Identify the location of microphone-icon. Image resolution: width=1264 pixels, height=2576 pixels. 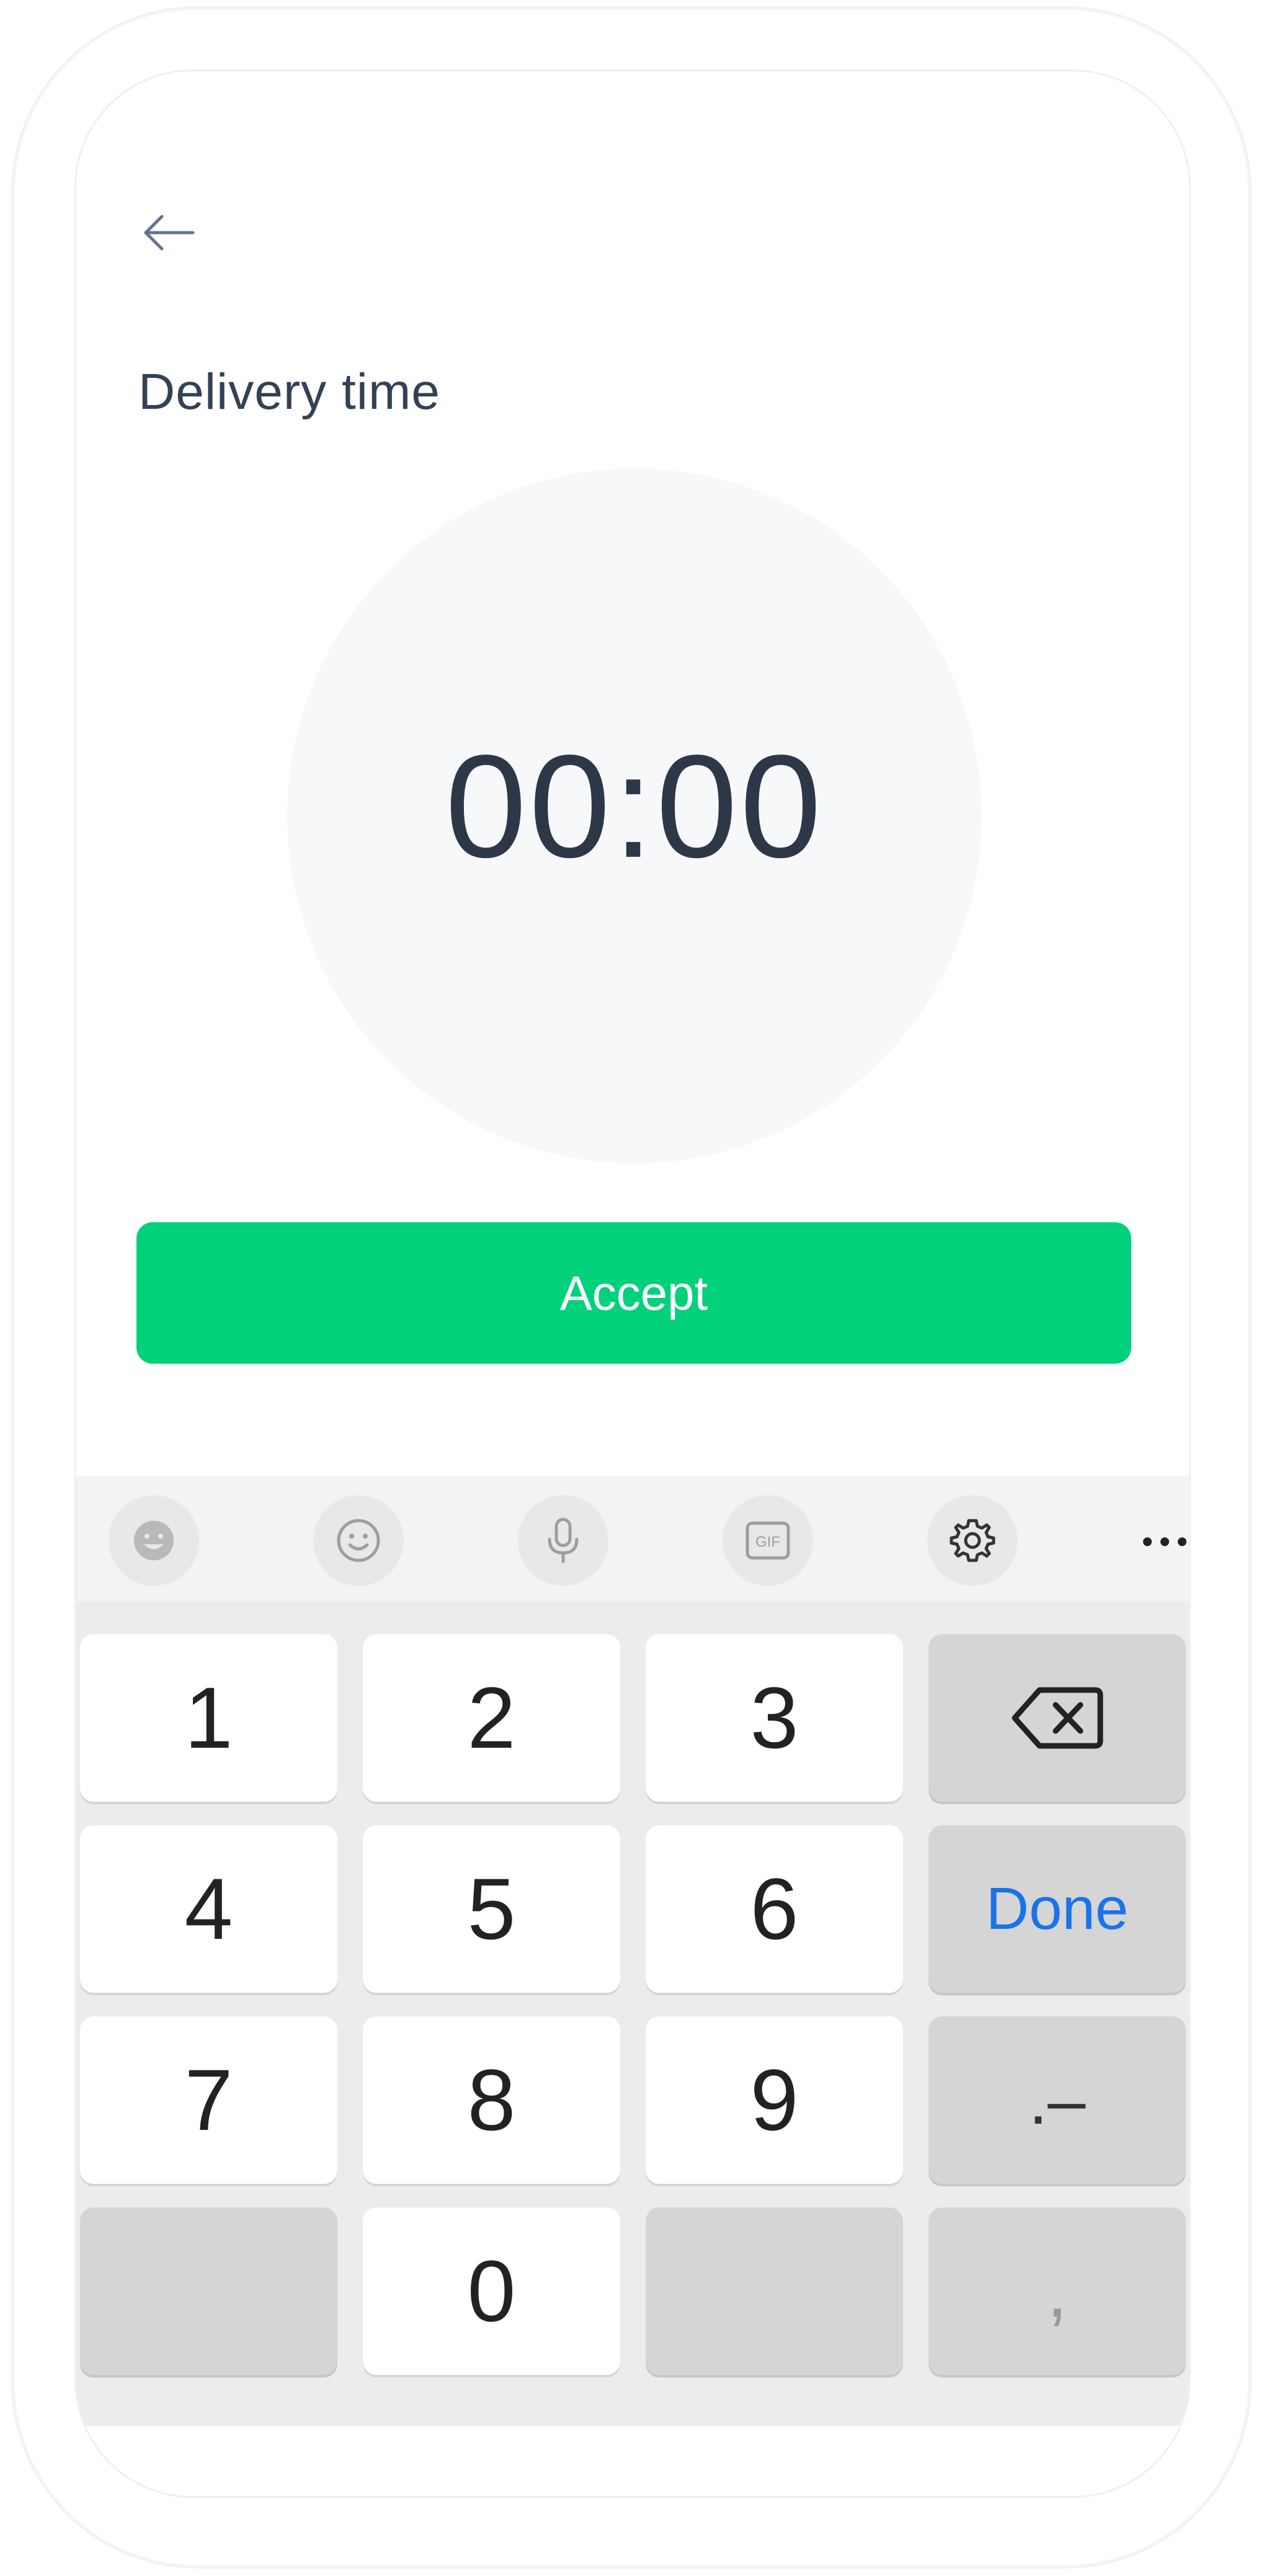
(563, 1540).